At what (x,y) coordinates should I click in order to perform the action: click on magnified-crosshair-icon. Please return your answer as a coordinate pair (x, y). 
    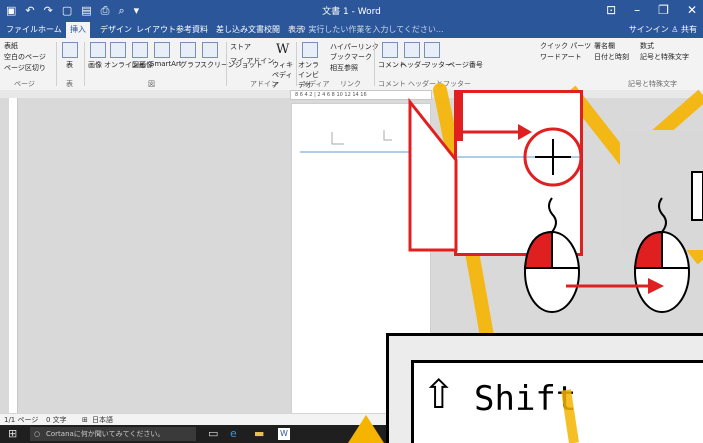
    Looking at the image, I should click on (553, 157).